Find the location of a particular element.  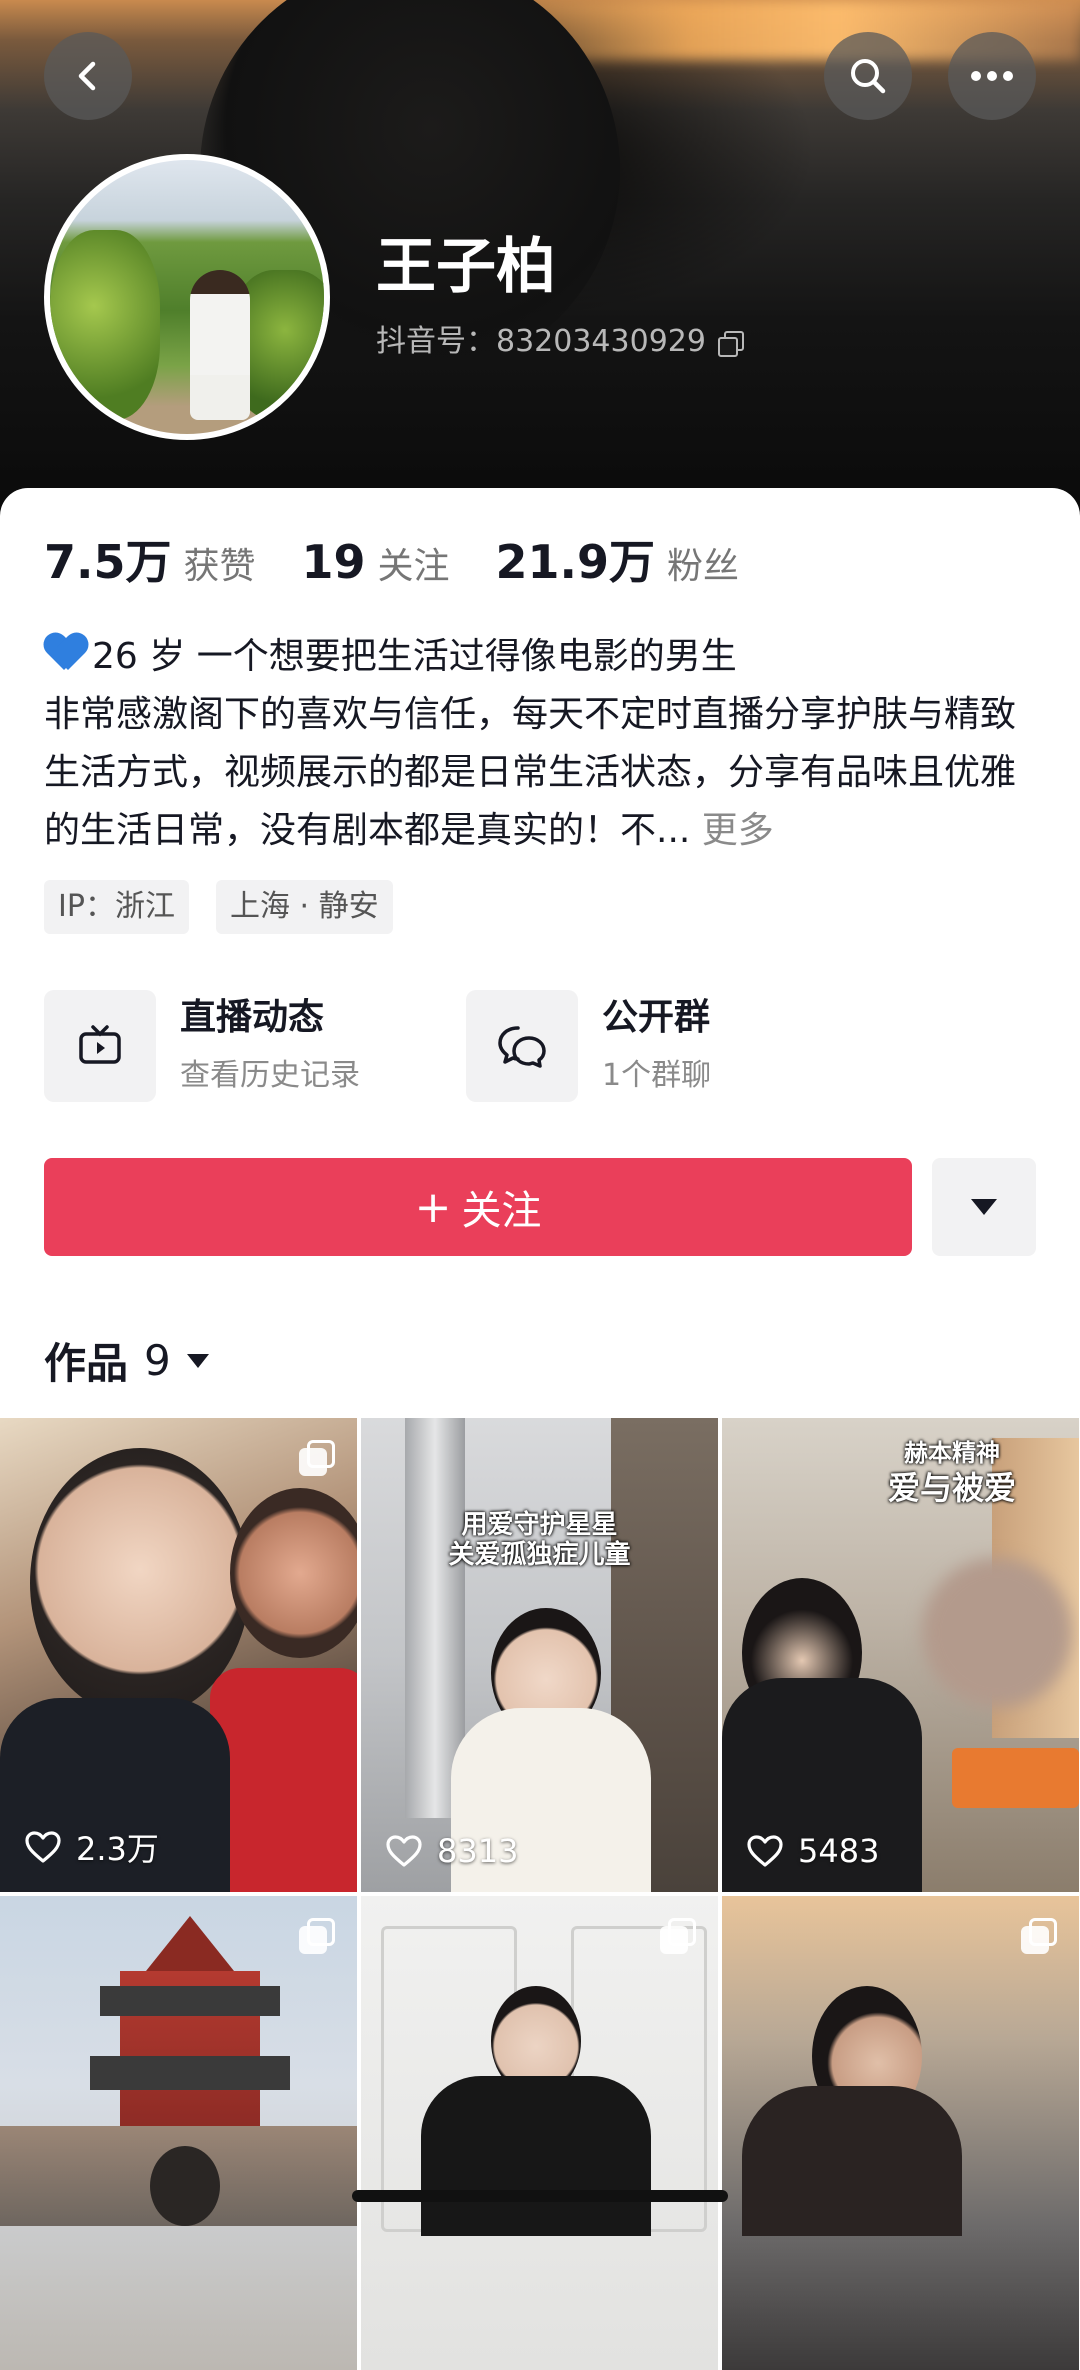

bio-line-1: 26 岁 一个想要把生活过得像电影的男生 is located at coordinates (544, 657).